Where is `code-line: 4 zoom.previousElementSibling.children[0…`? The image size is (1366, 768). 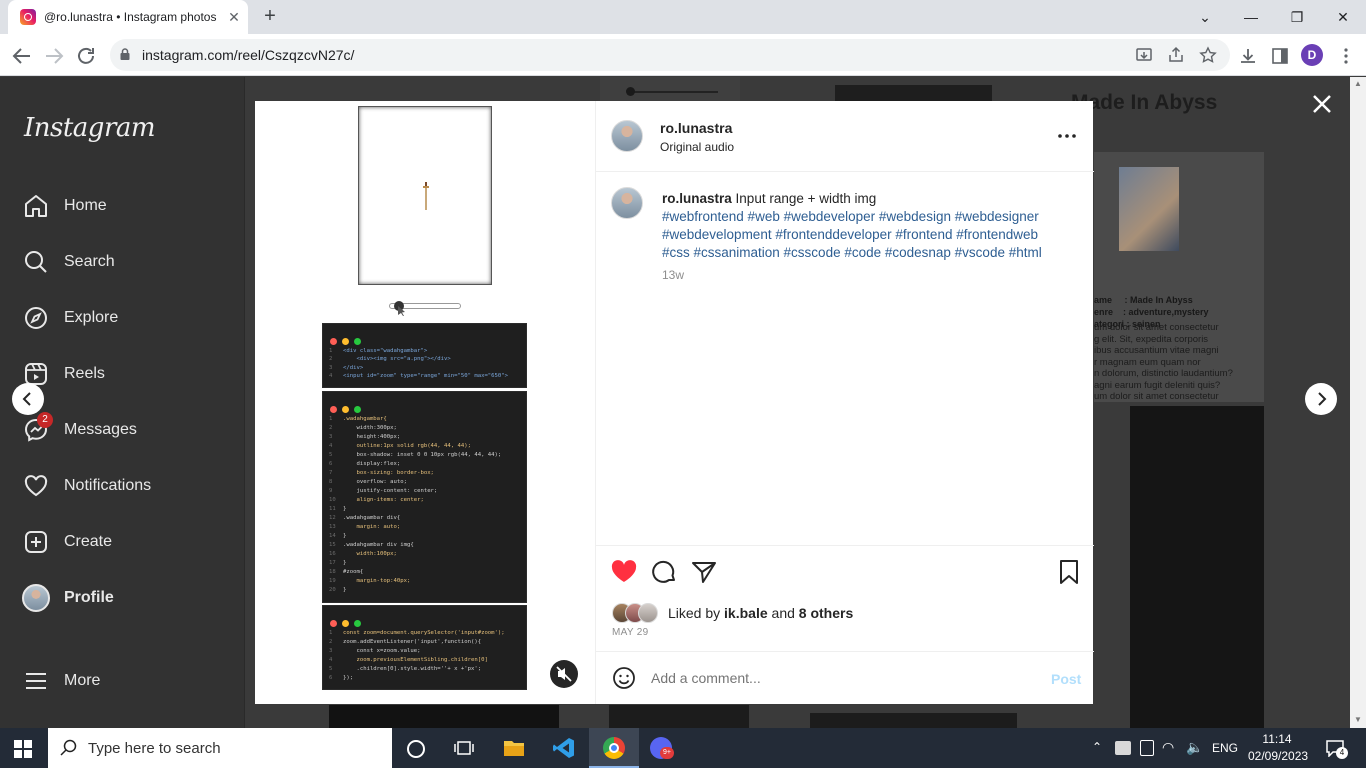 code-line: 4 zoom.previousElementSibling.children[0… is located at coordinates (408, 660).